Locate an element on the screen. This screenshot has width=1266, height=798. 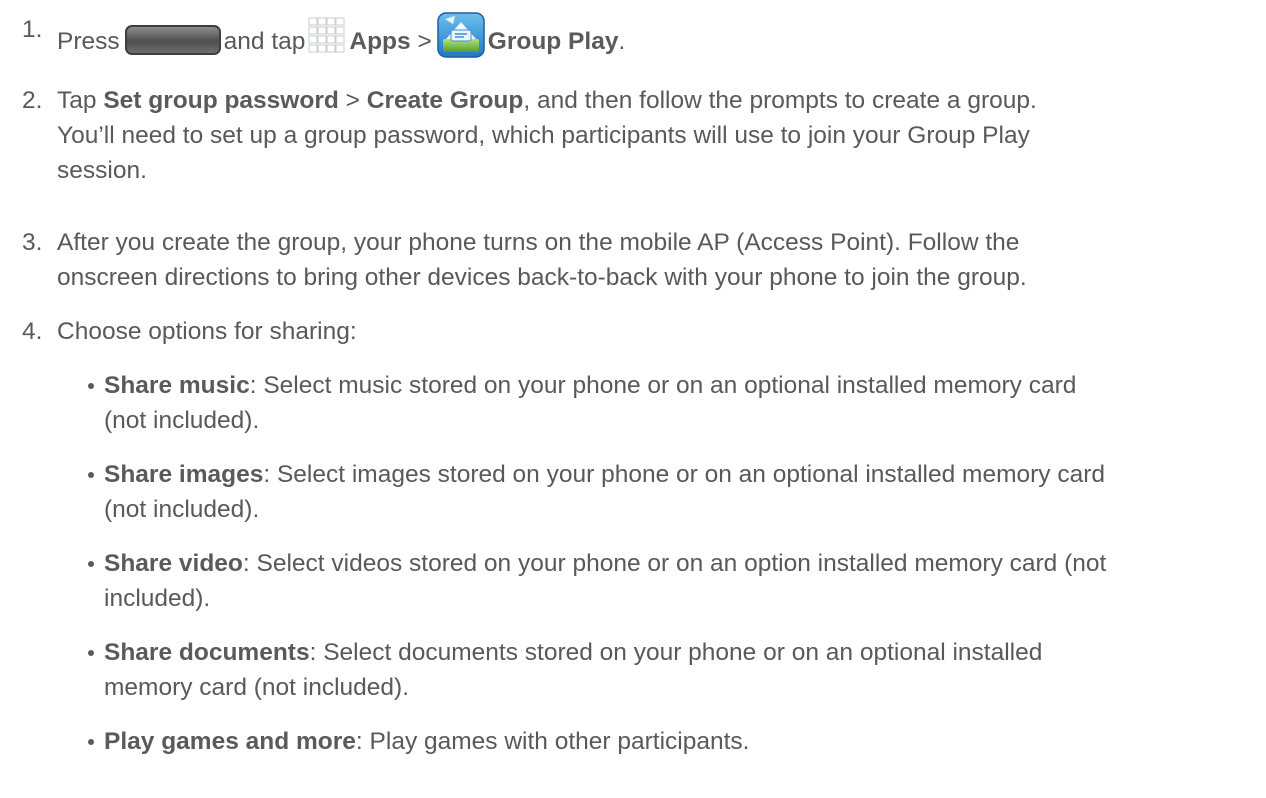
step-text: Tap is located at coordinates (77, 100).